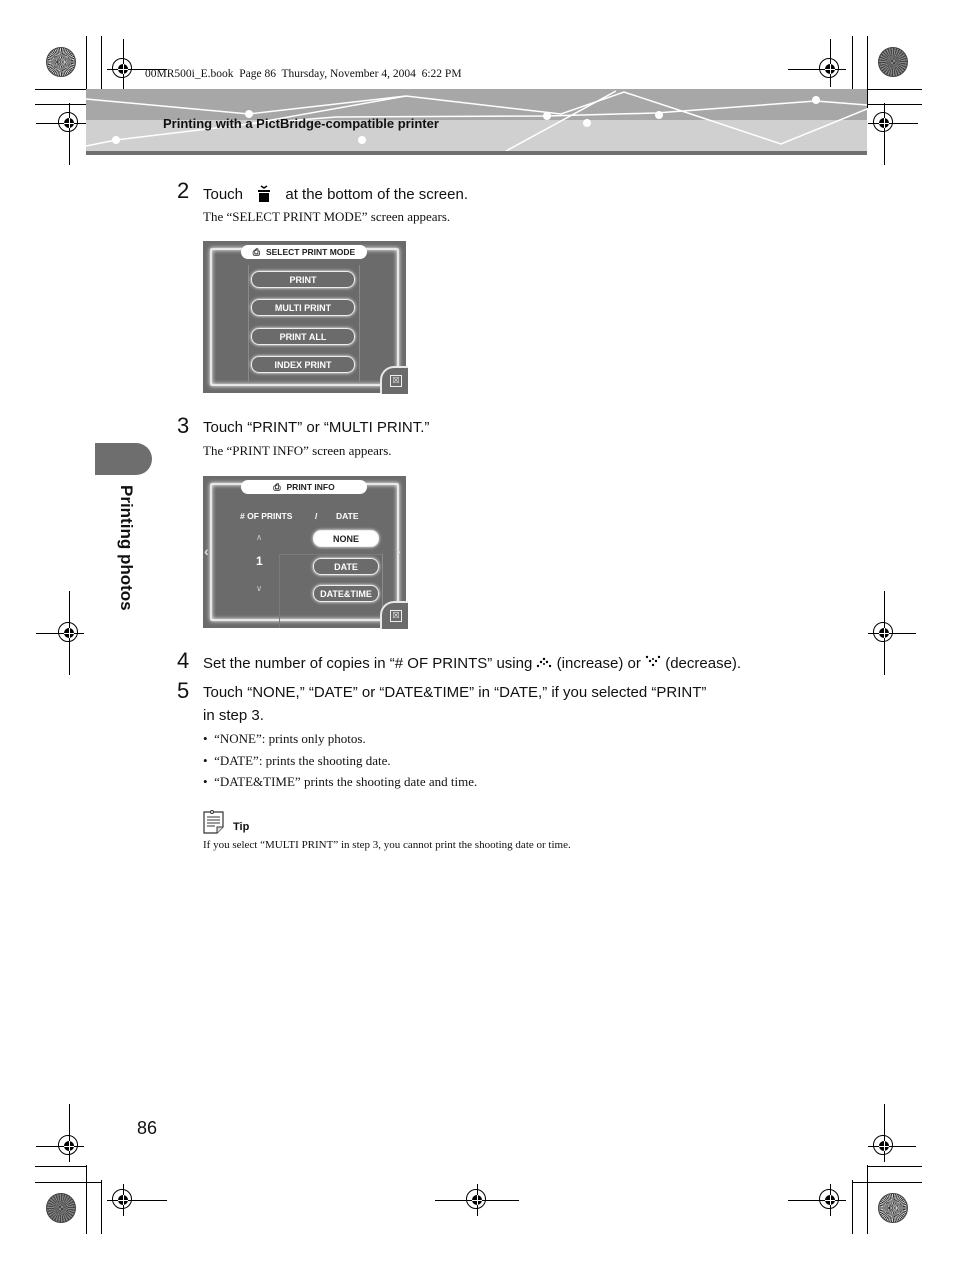 The width and height of the screenshot is (954, 1270). Describe the element at coordinates (183, 690) in the screenshot. I see `step-number: 5` at that location.